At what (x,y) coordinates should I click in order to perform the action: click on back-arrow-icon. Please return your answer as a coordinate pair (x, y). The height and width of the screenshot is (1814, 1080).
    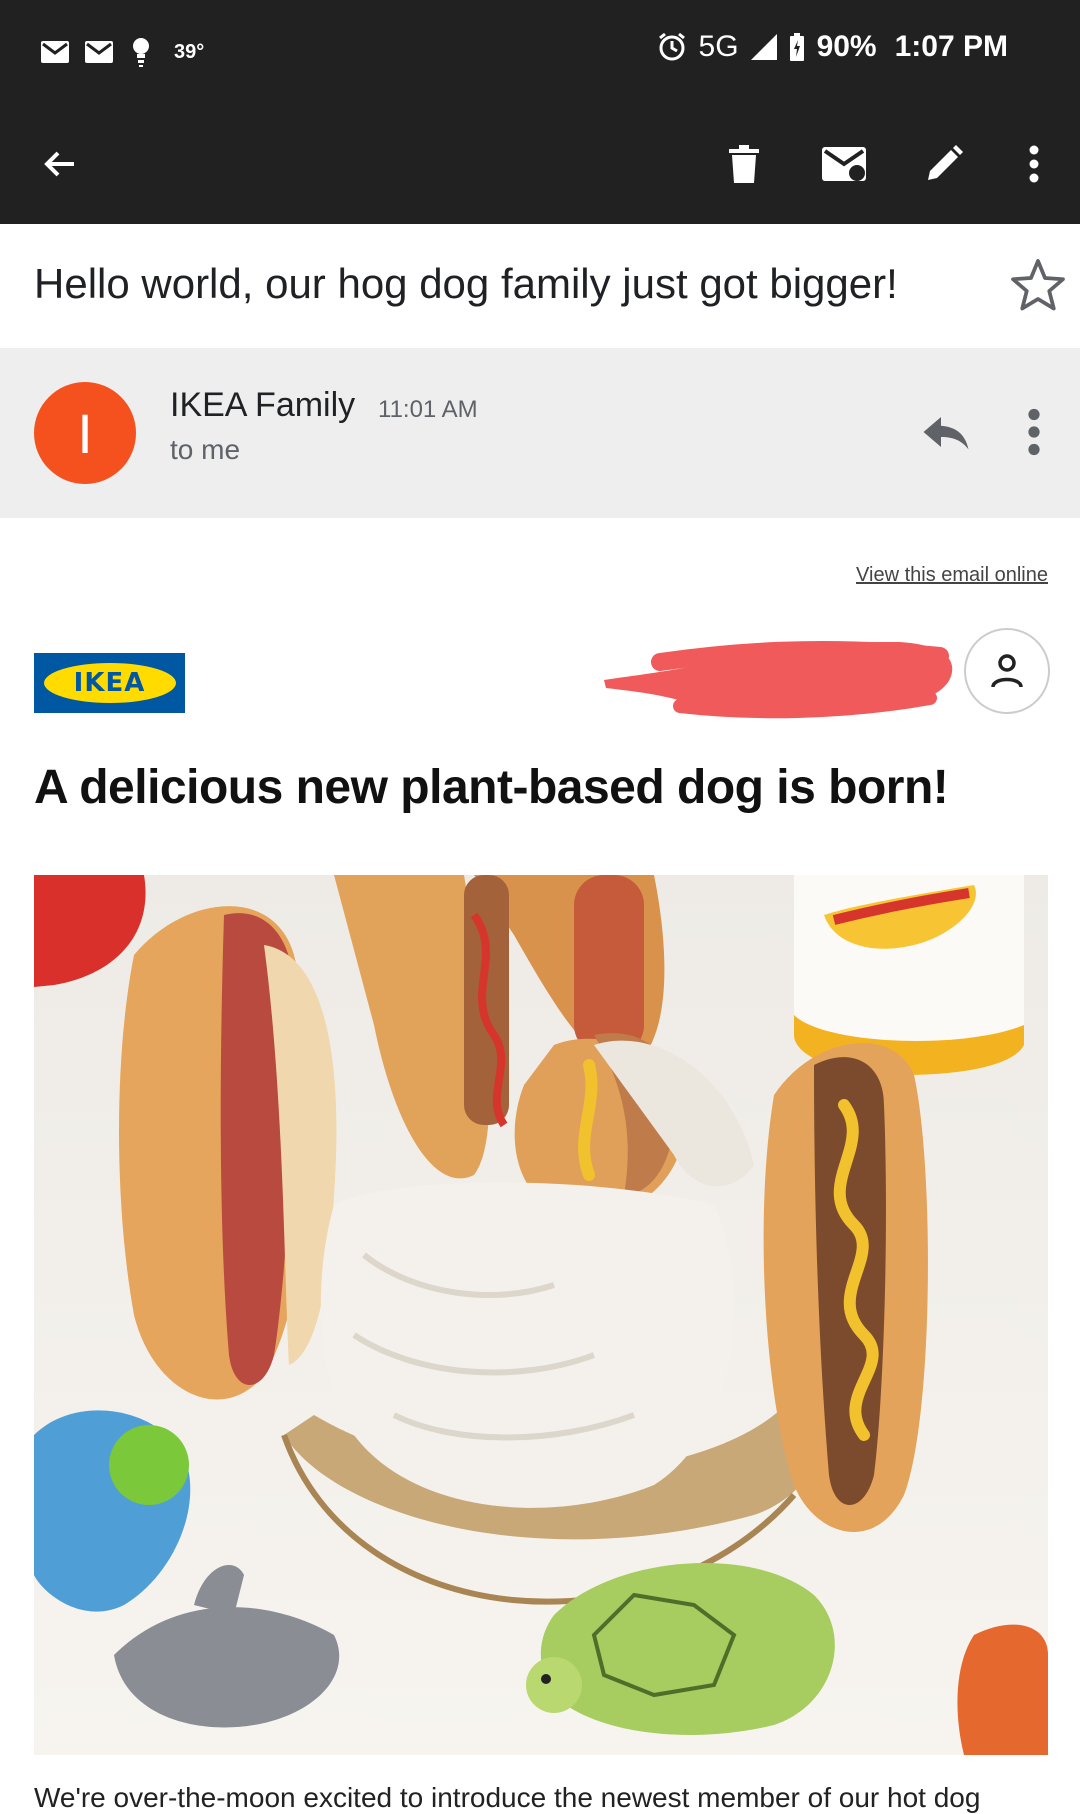
    Looking at the image, I should click on (59, 164).